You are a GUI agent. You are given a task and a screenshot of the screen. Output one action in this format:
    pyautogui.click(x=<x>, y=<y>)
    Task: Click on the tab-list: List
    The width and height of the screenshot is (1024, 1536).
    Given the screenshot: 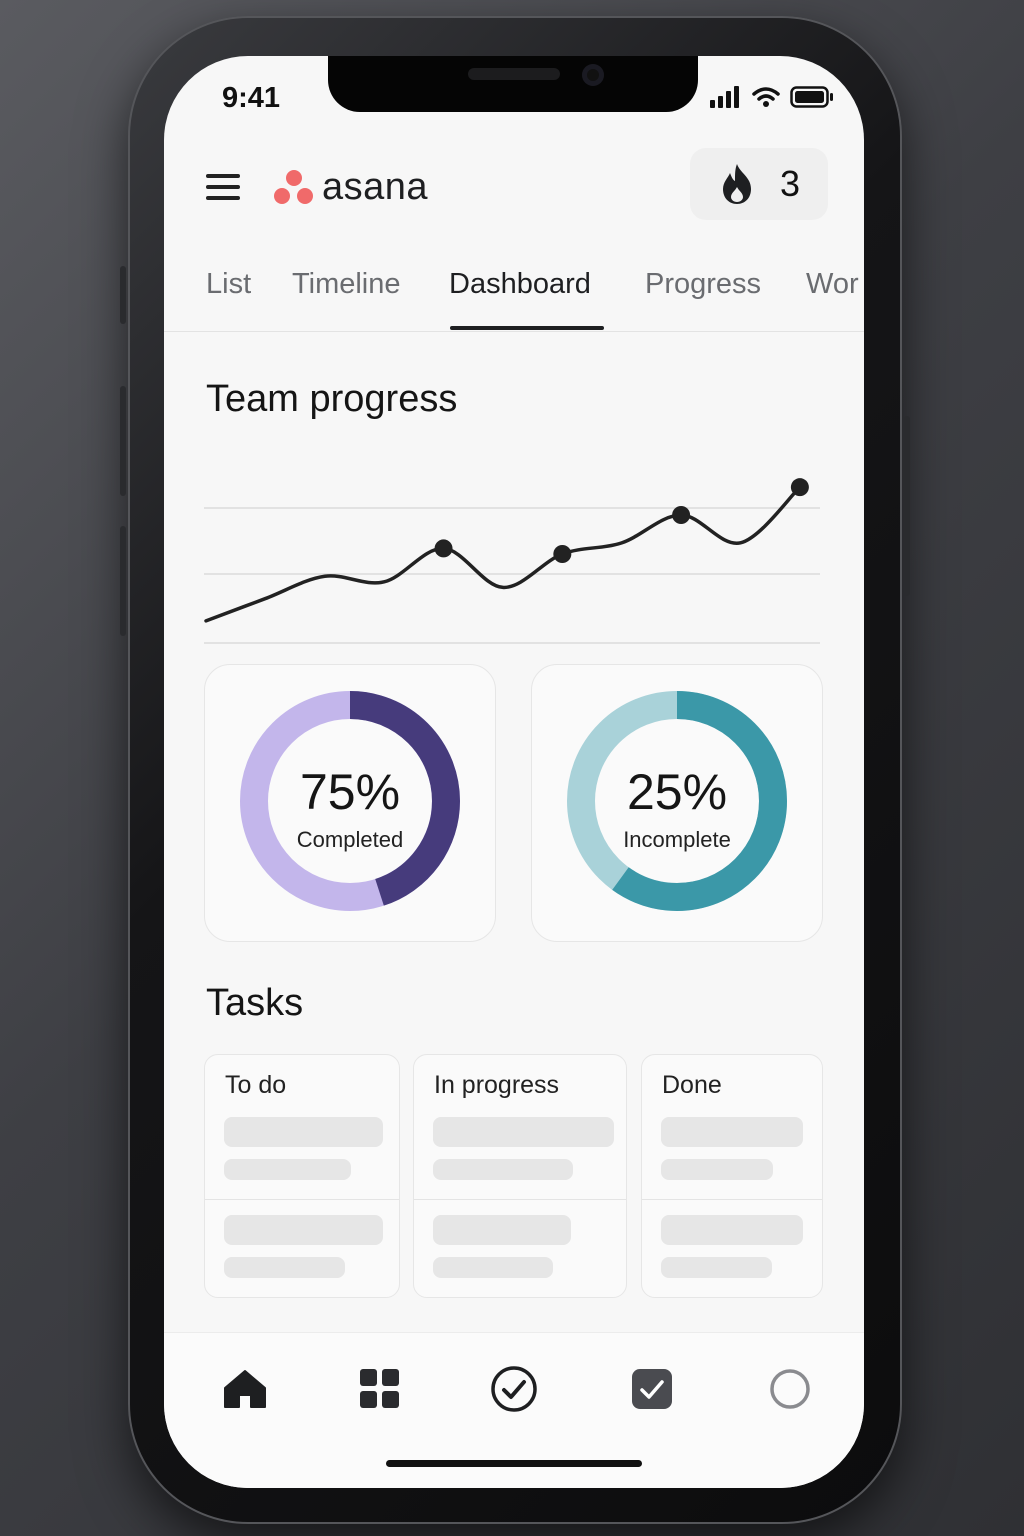 What is the action you would take?
    pyautogui.click(x=228, y=284)
    